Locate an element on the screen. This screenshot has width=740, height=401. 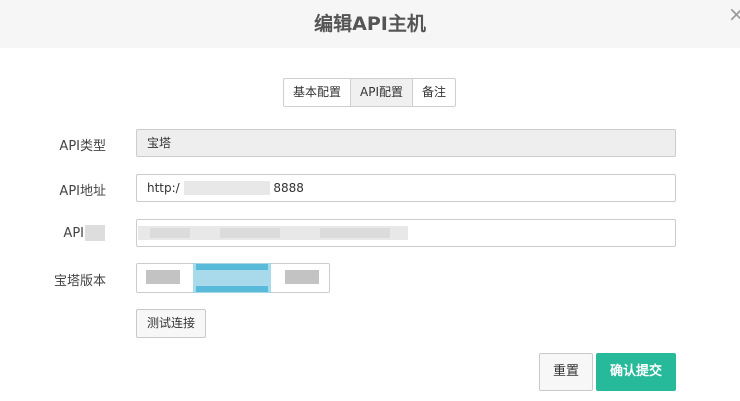
tab-bar: 基本配置 API配置 备注 is located at coordinates (370, 92).